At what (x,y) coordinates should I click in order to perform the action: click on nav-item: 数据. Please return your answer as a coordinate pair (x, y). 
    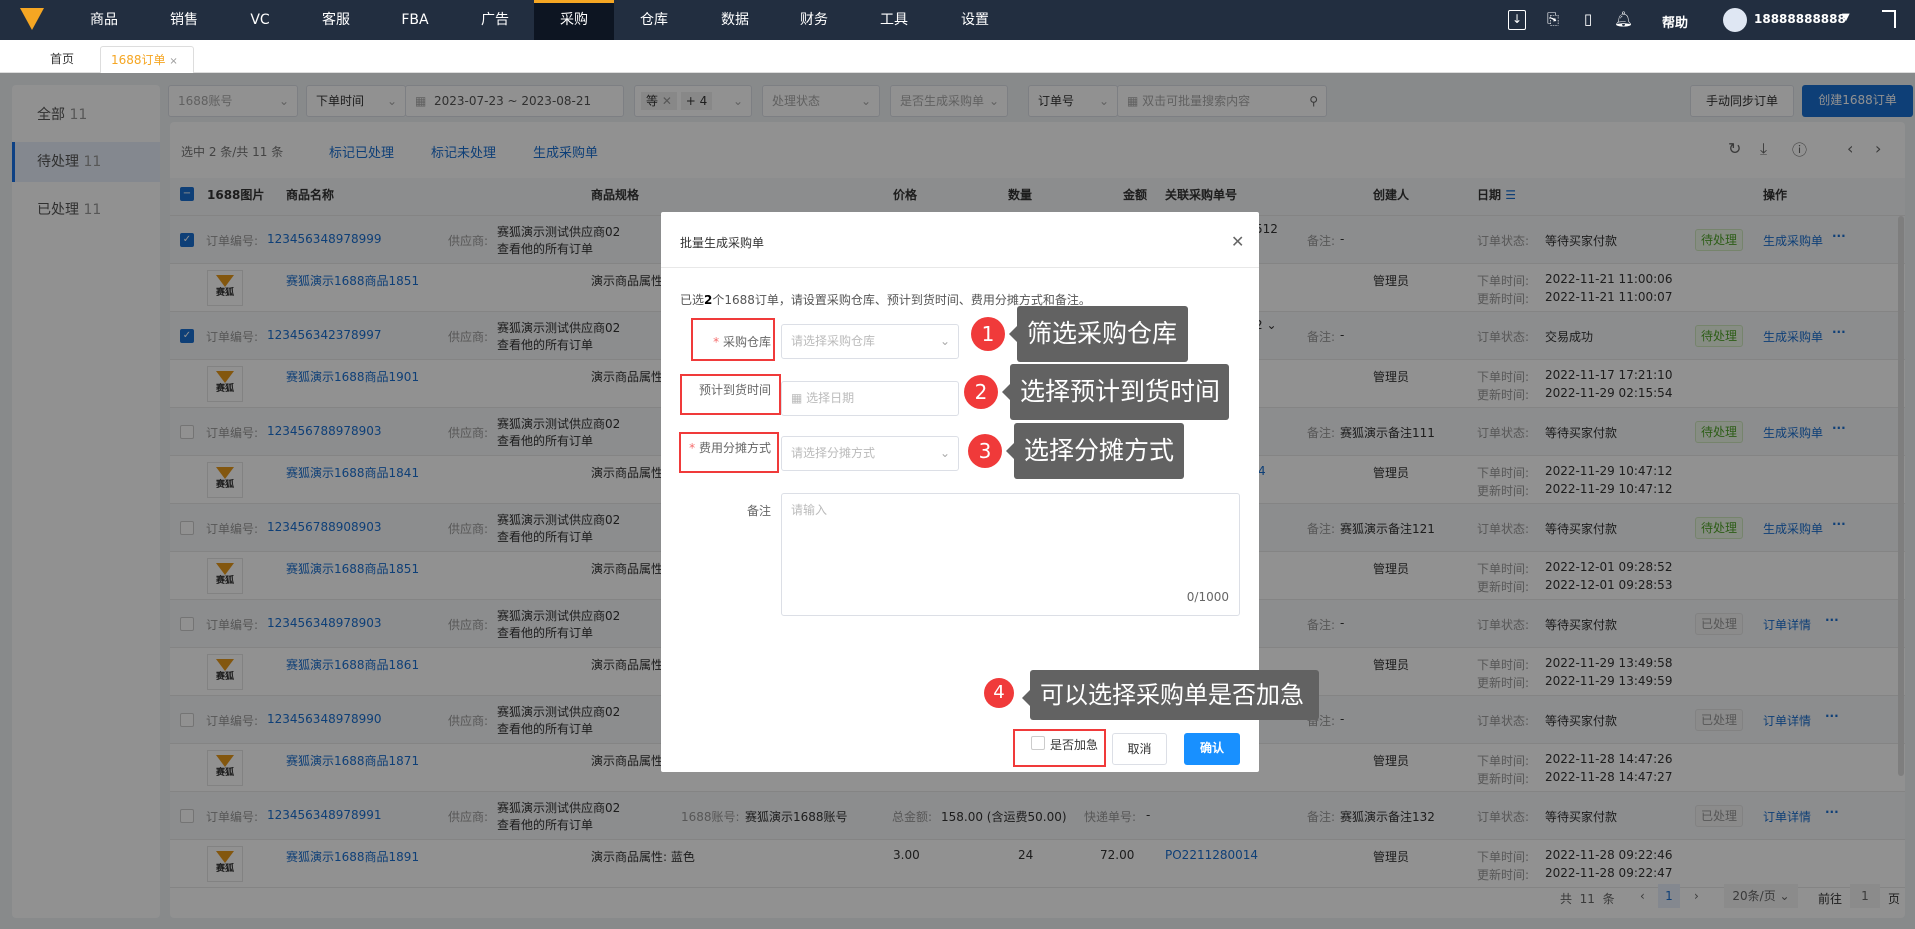
    Looking at the image, I should click on (735, 20).